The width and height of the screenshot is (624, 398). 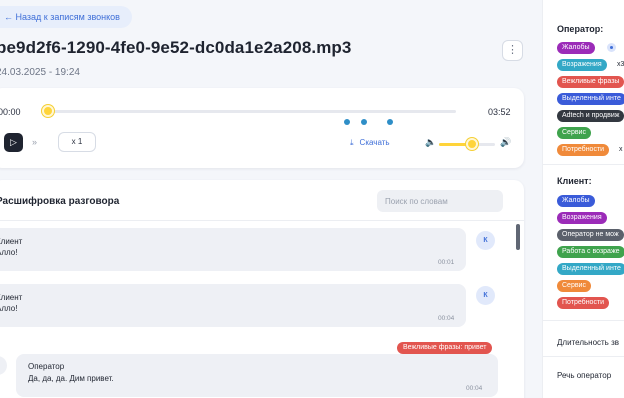 What do you see at coordinates (590, 235) in the screenshot?
I see `client-tag: Оператор не мож` at bounding box center [590, 235].